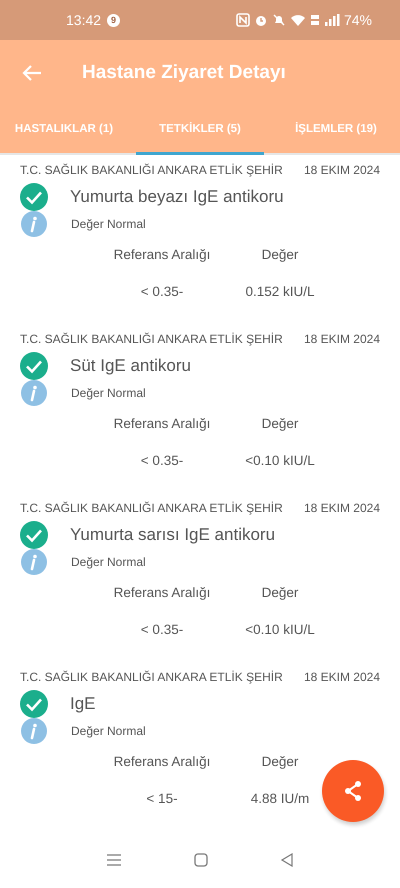 The width and height of the screenshot is (400, 888). I want to click on screen-title: Hastane Ziyaret Detayı, so click(184, 73).